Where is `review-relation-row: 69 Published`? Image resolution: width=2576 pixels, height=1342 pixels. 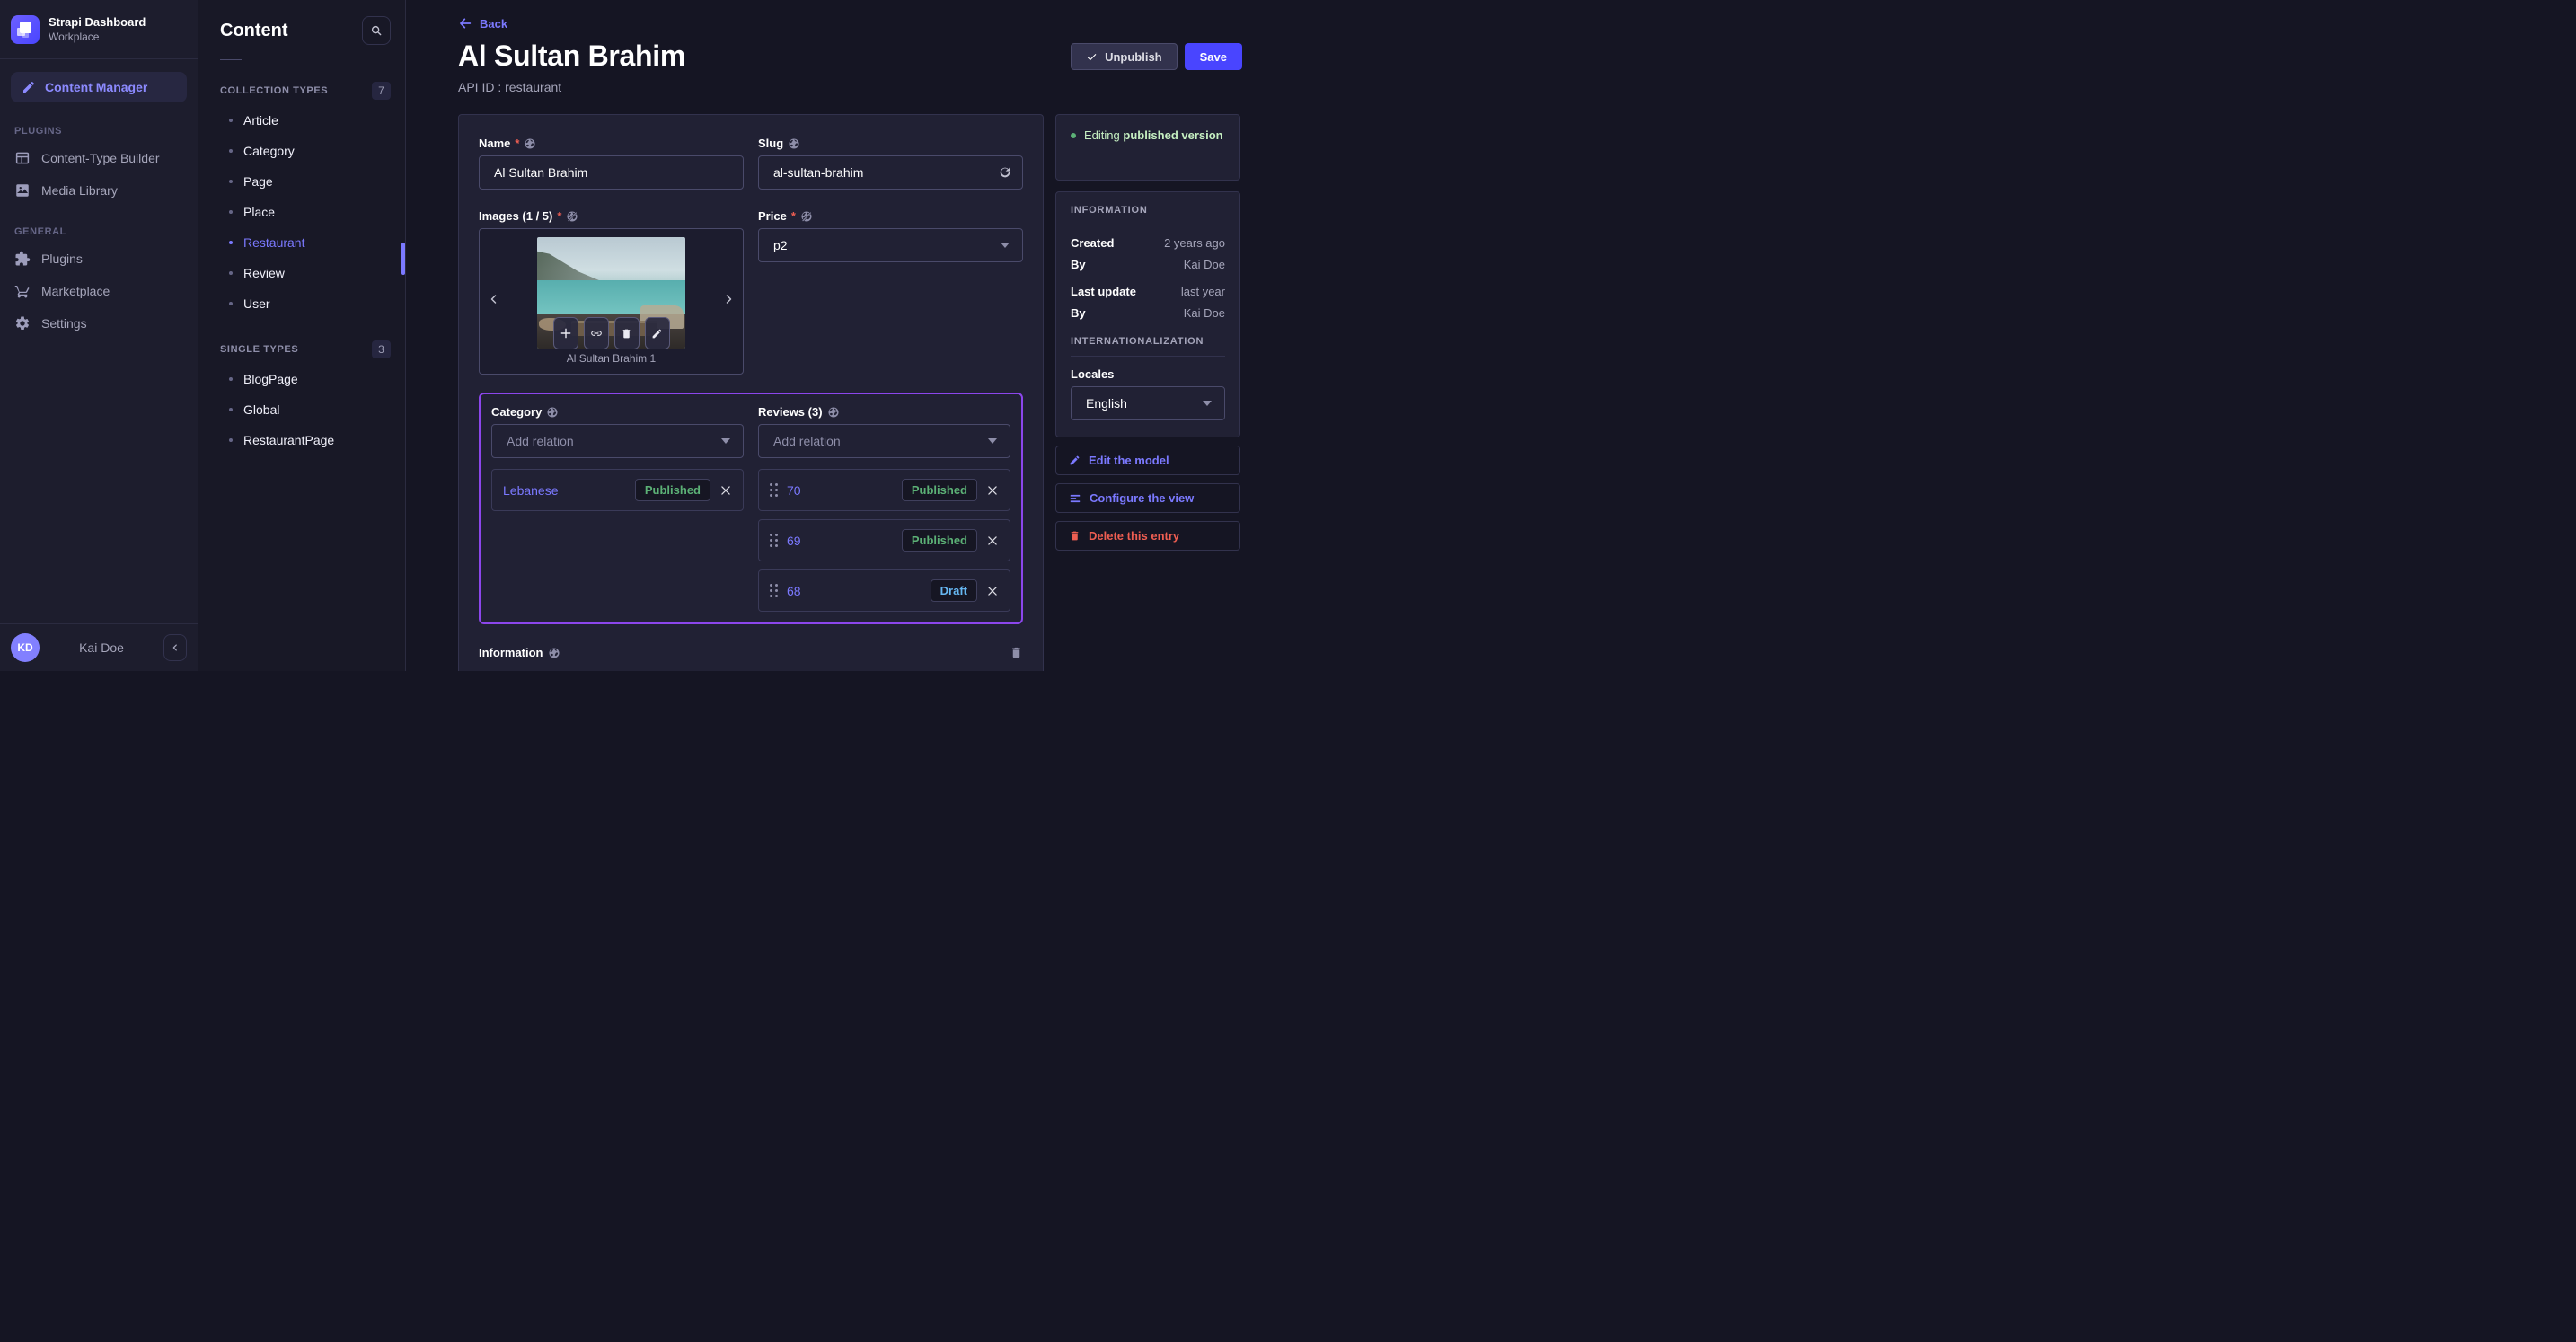
review-relation-row: 69 Published is located at coordinates (884, 540).